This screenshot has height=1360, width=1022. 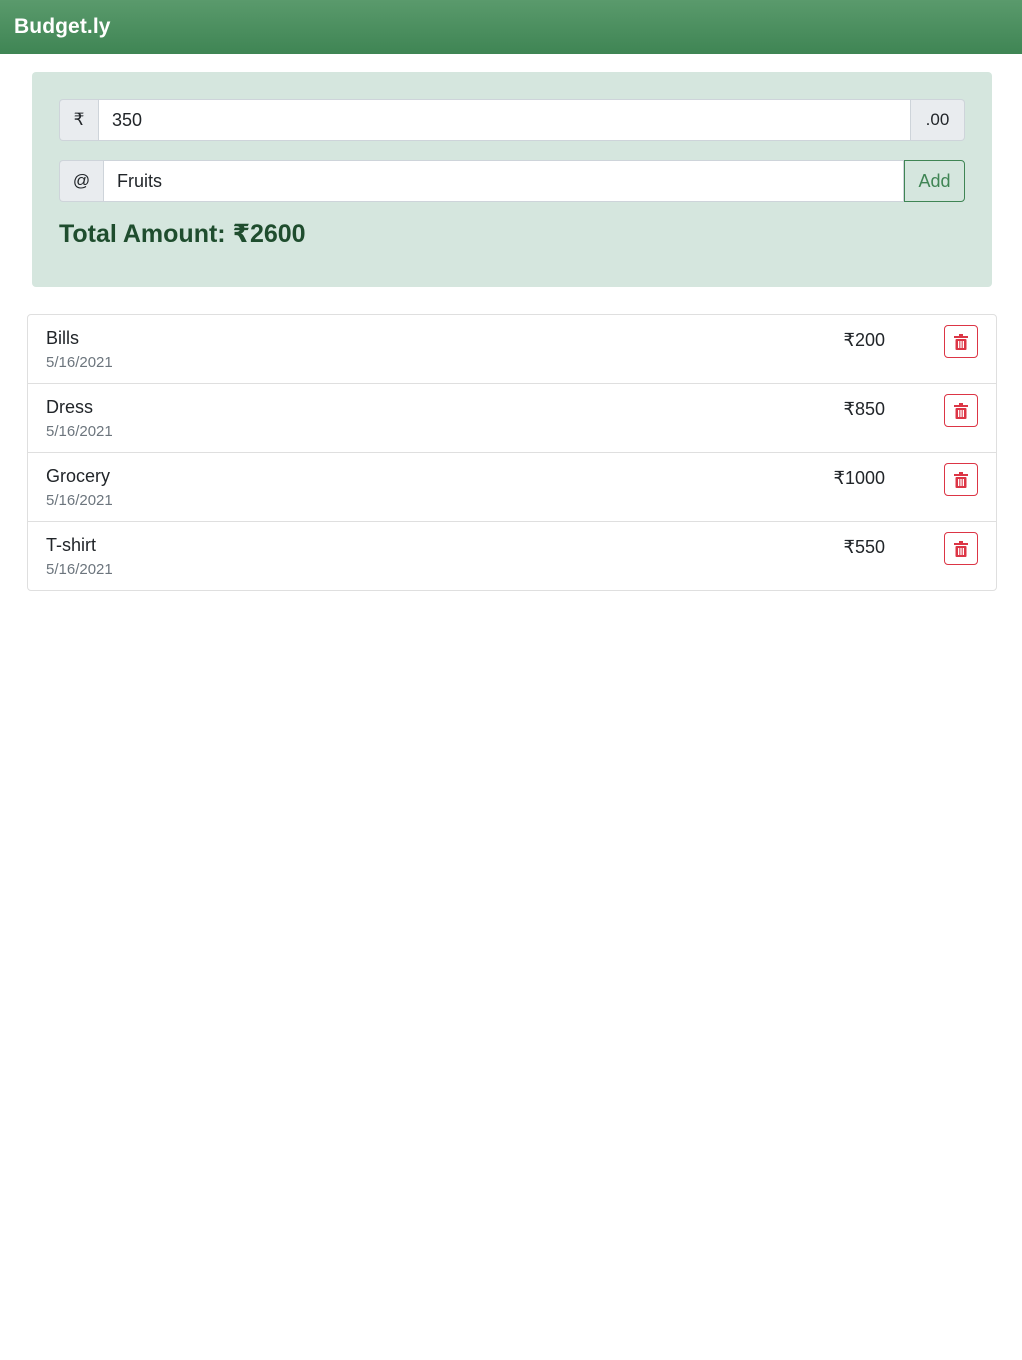 I want to click on list-item: T-shirt 5/16/2021 ₹550, so click(x=512, y=556).